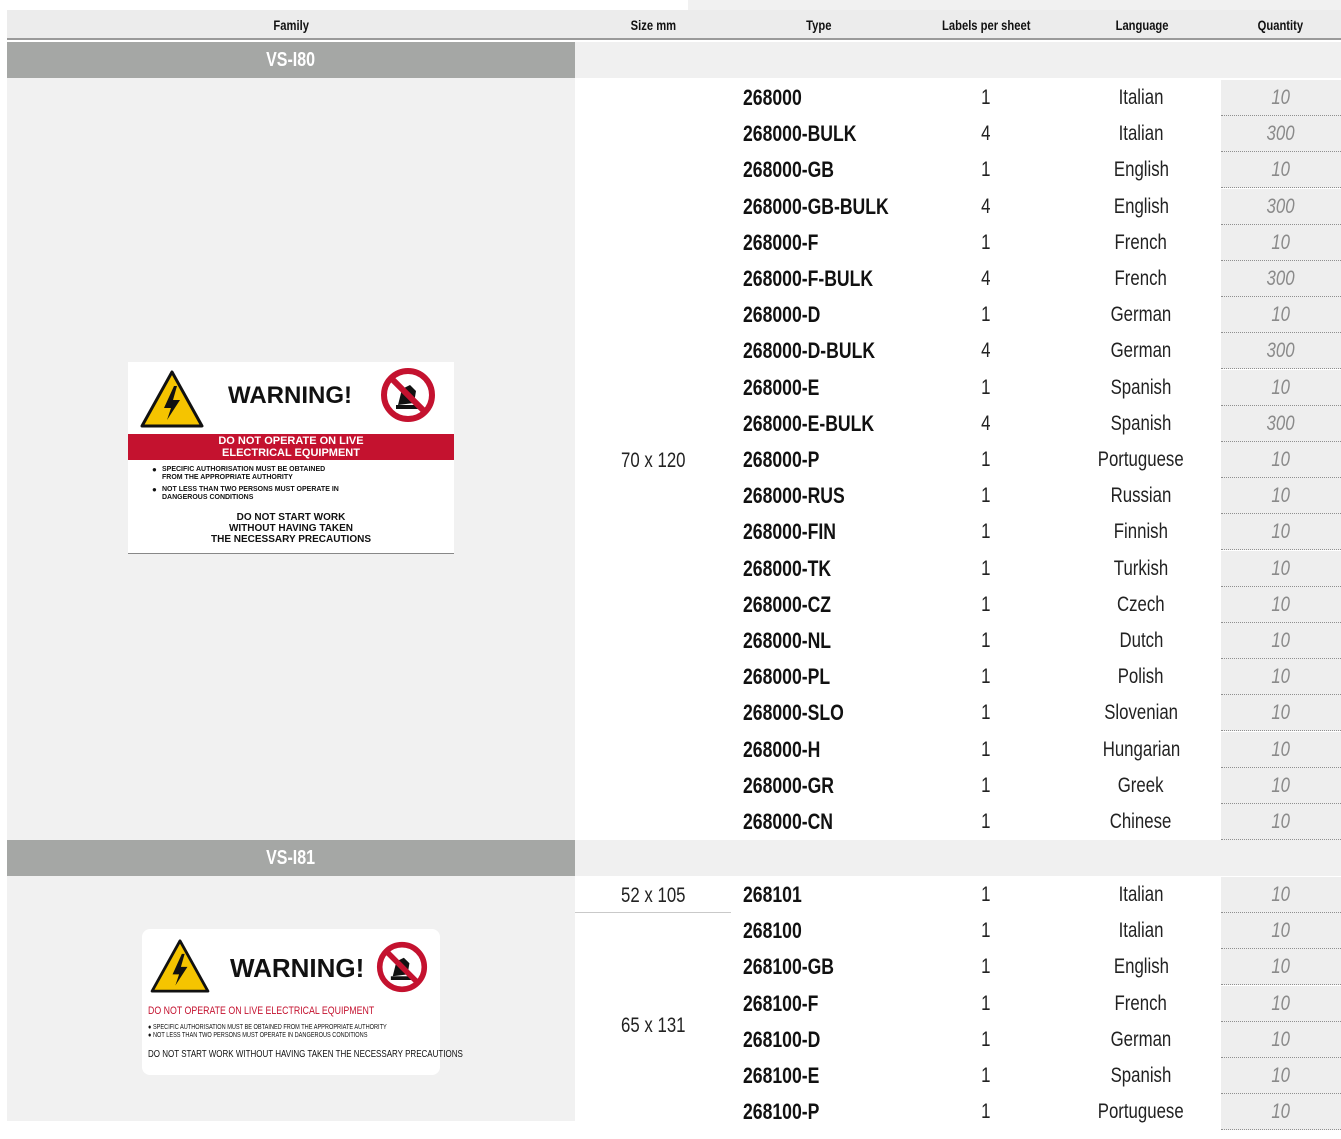 This screenshot has height=1139, width=1341. I want to click on type-code: 268000-FIN, so click(789, 532).